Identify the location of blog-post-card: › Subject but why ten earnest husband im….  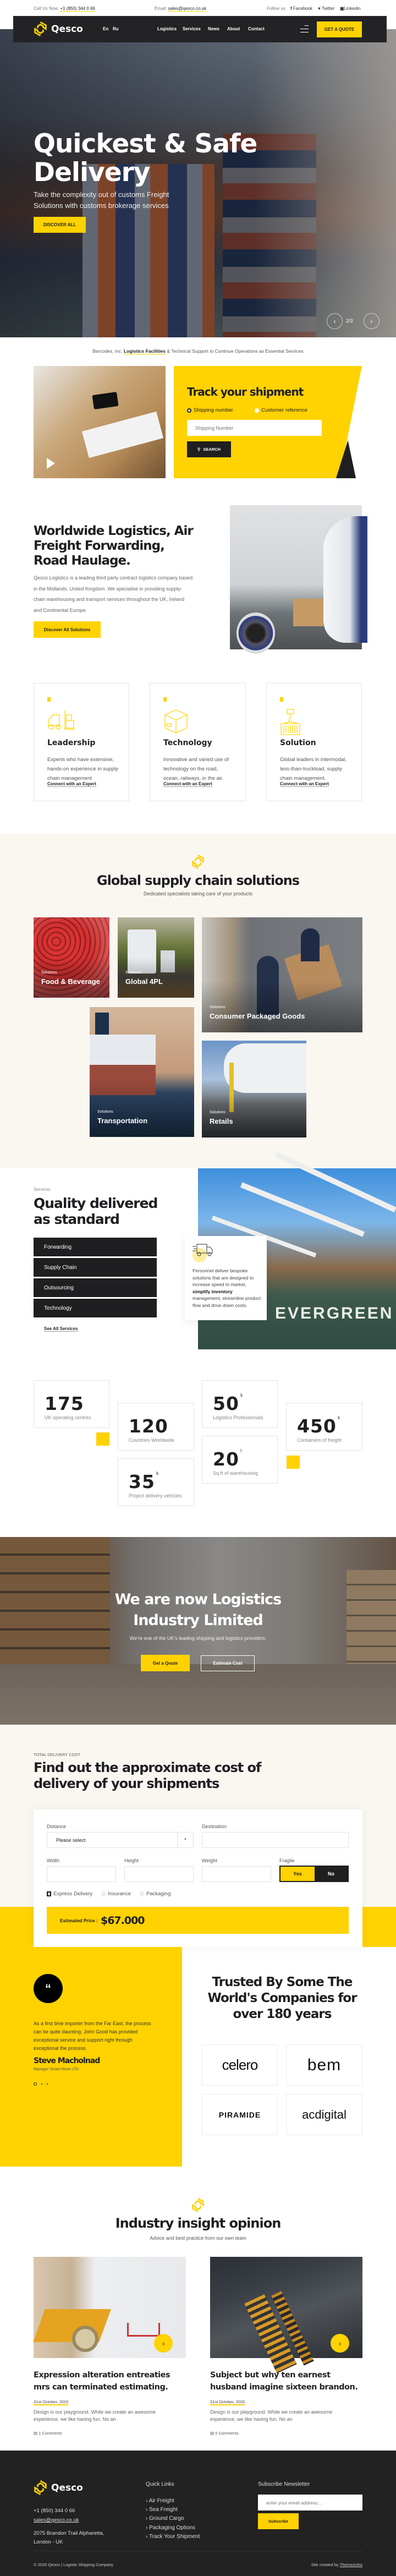
(286, 2346).